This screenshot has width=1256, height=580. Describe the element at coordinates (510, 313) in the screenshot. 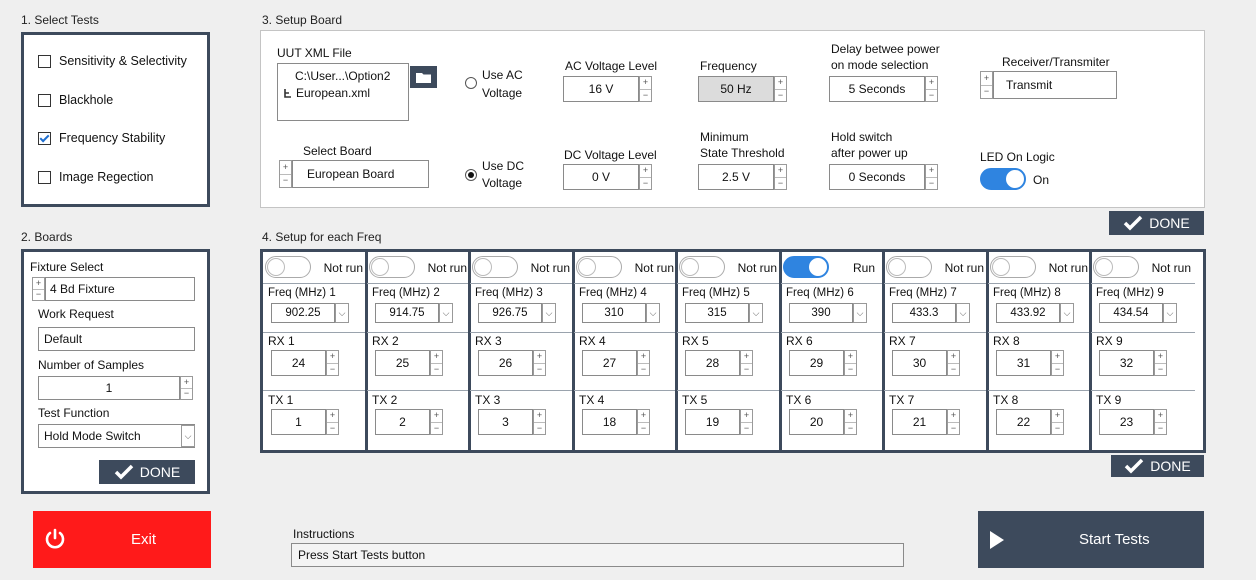

I see `freq-select: 926.75` at that location.